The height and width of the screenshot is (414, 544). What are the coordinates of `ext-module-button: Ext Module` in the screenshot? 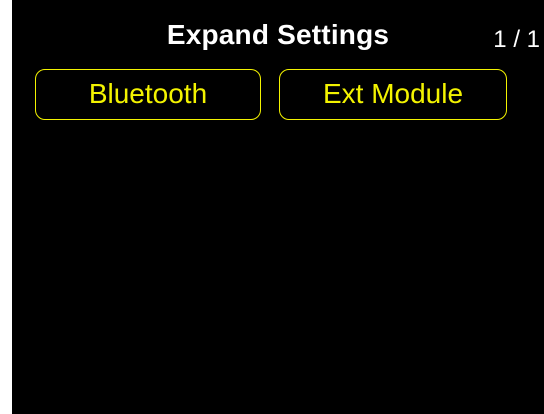 It's located at (393, 94).